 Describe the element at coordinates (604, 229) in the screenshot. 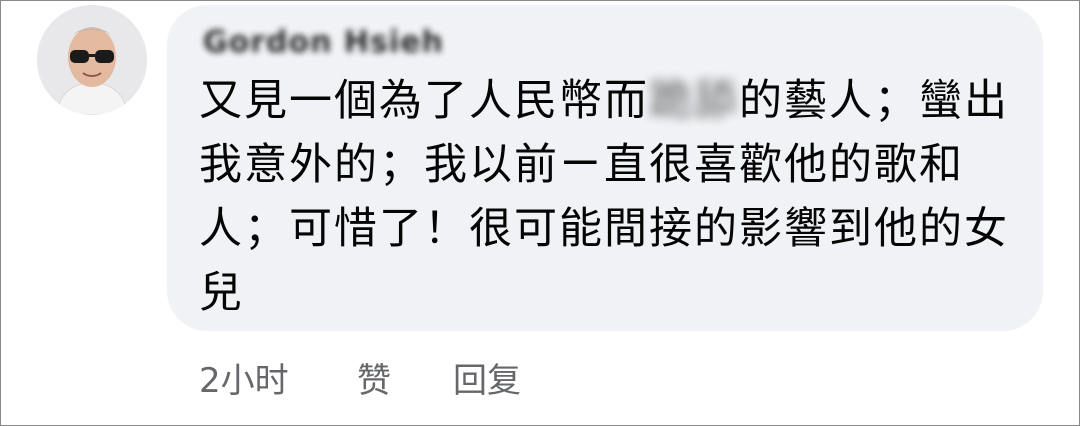

I see `comment-line-3: 人；可惜了！很可能間接的影響到他的女` at that location.